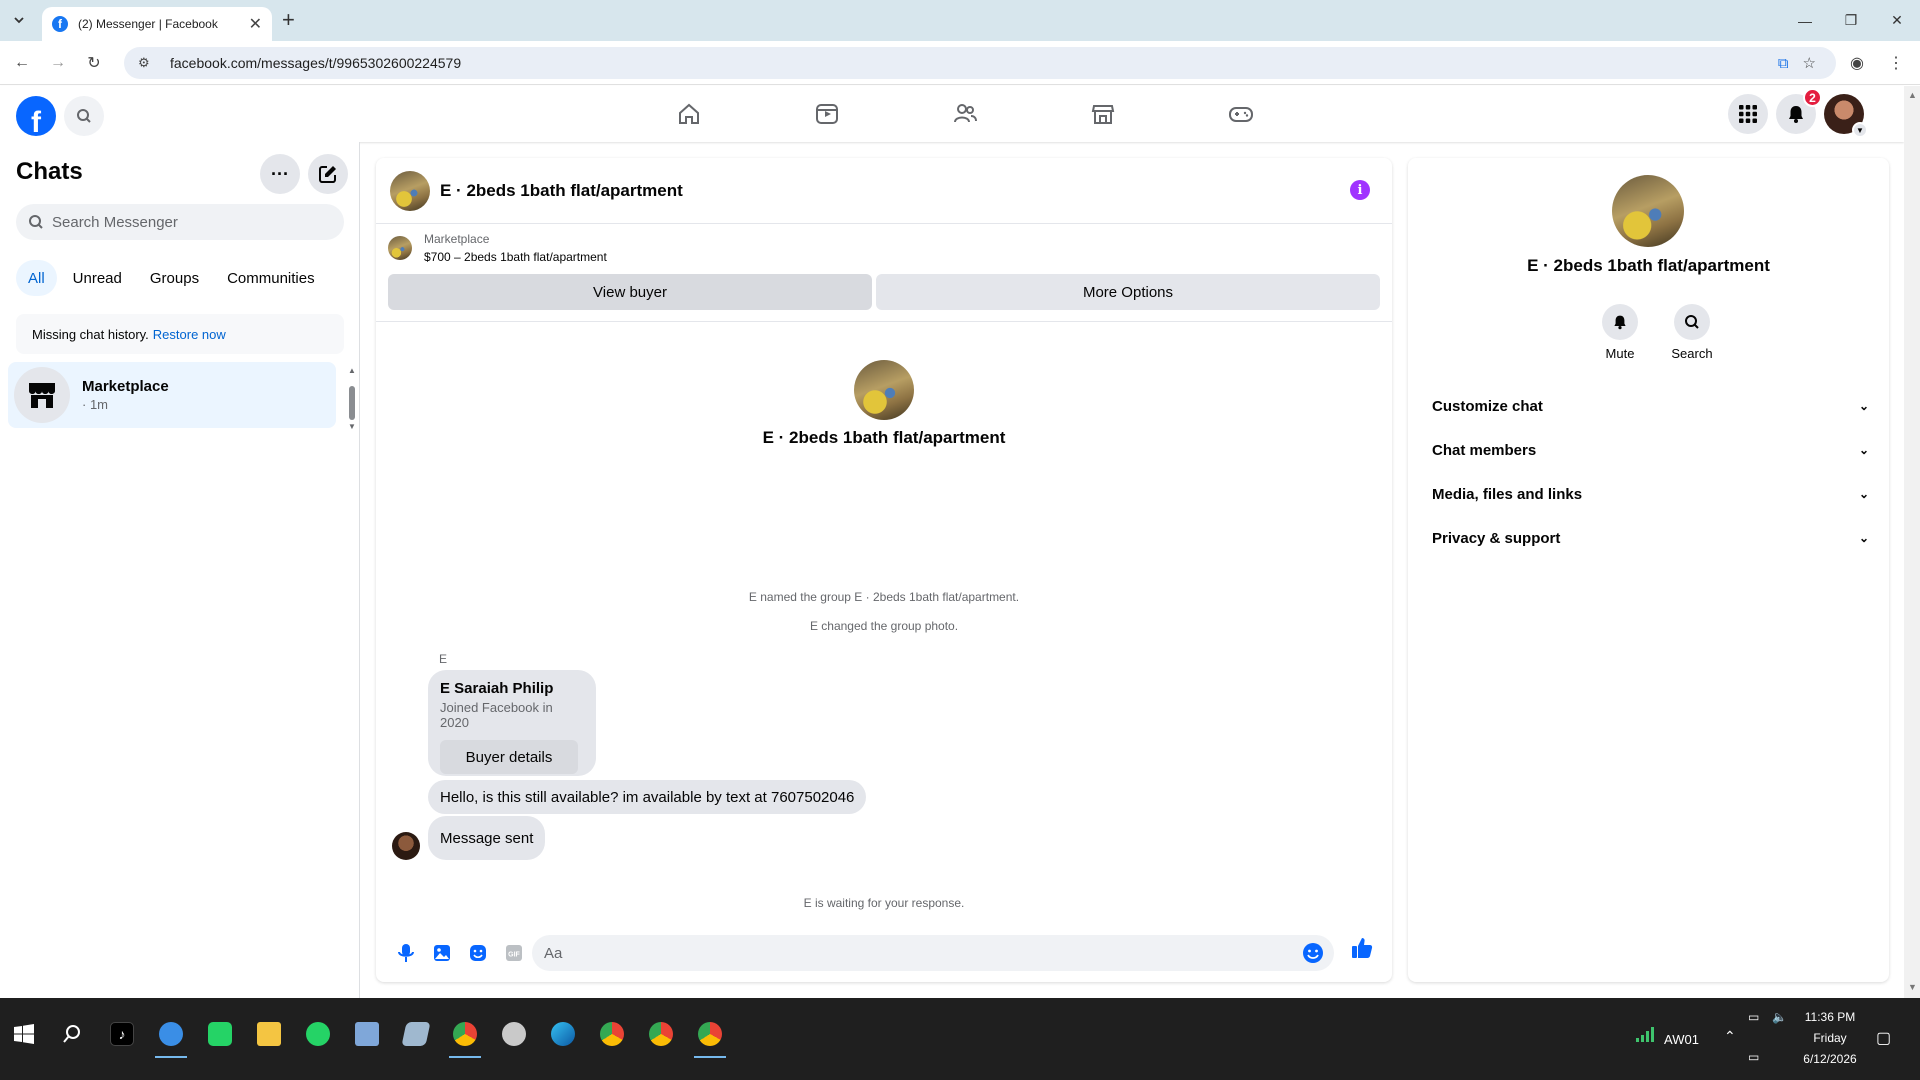 The width and height of the screenshot is (1920, 1080). Describe the element at coordinates (1620, 322) in the screenshot. I see `mute-button` at that location.